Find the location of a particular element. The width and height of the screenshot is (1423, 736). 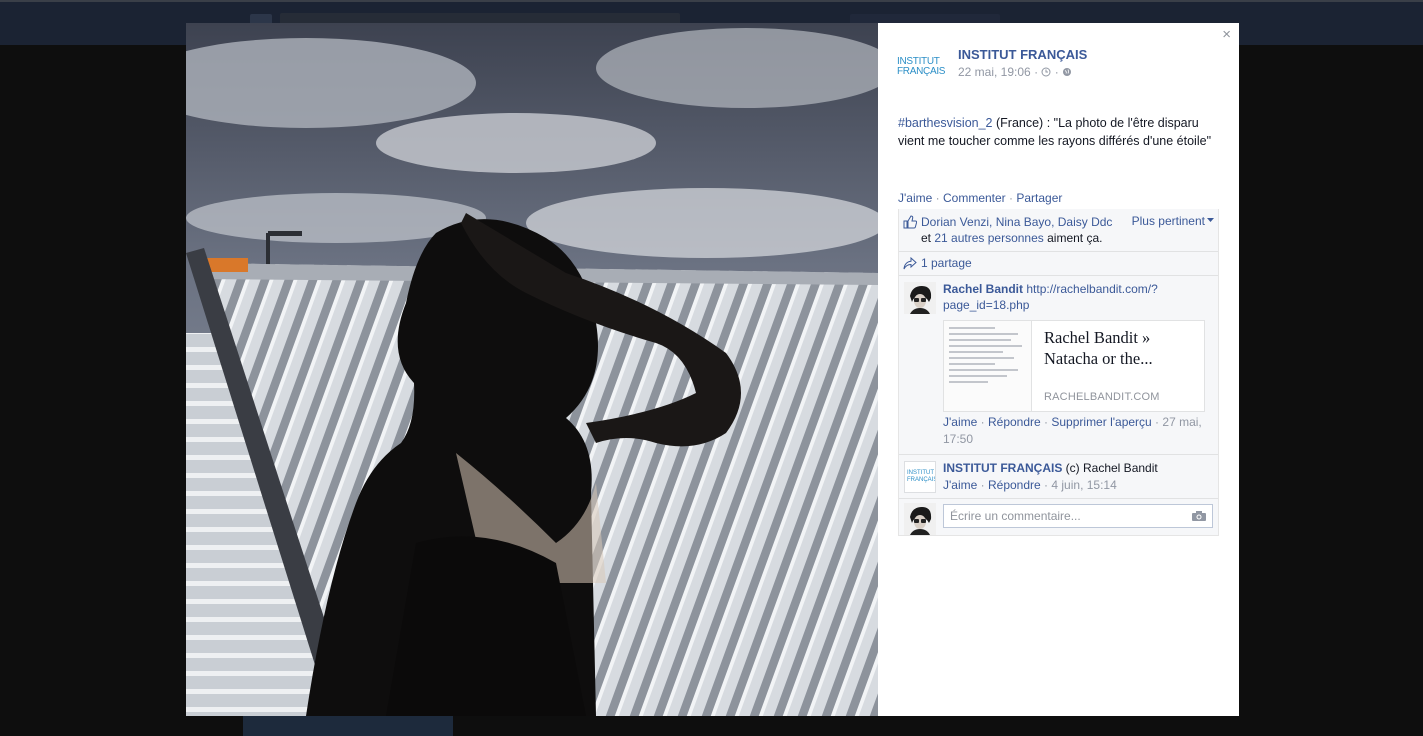

shares-row: 1 partage is located at coordinates (1058, 264).